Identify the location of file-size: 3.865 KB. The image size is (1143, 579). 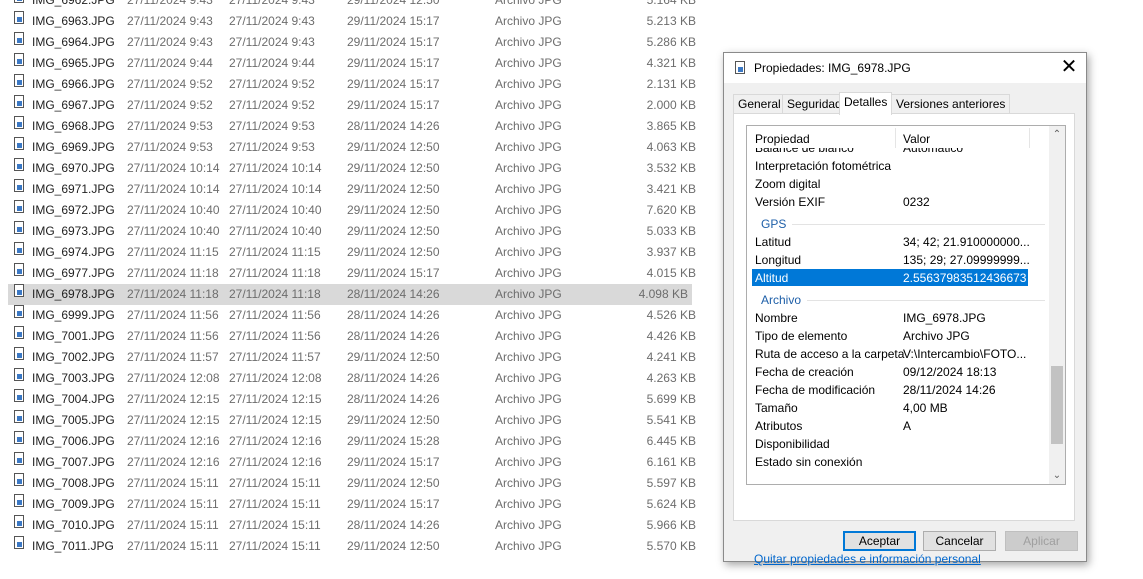
(671, 126).